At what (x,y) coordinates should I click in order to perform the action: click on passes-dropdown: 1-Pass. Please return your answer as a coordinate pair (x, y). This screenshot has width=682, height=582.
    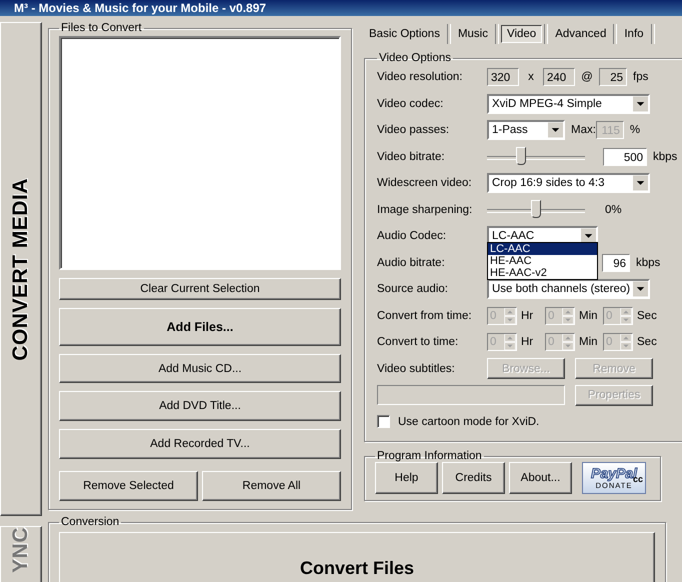
    Looking at the image, I should click on (526, 130).